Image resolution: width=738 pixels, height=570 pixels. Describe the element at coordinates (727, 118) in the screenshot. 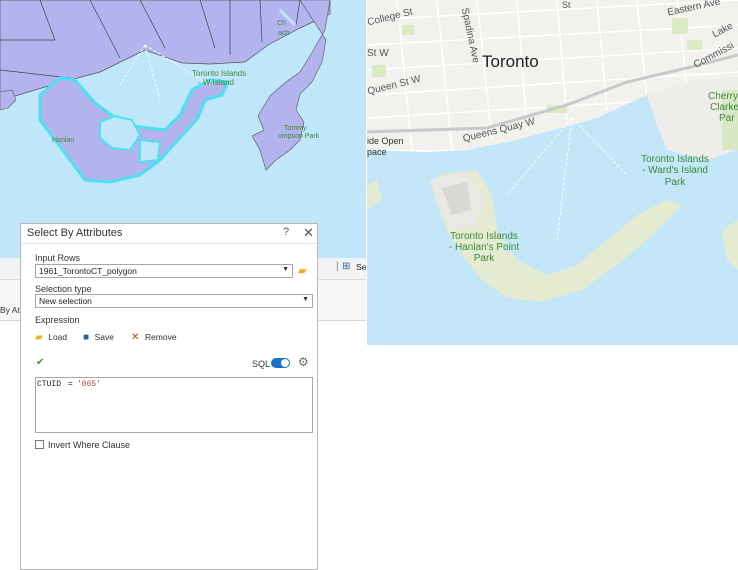

I see `place-par: Par` at that location.